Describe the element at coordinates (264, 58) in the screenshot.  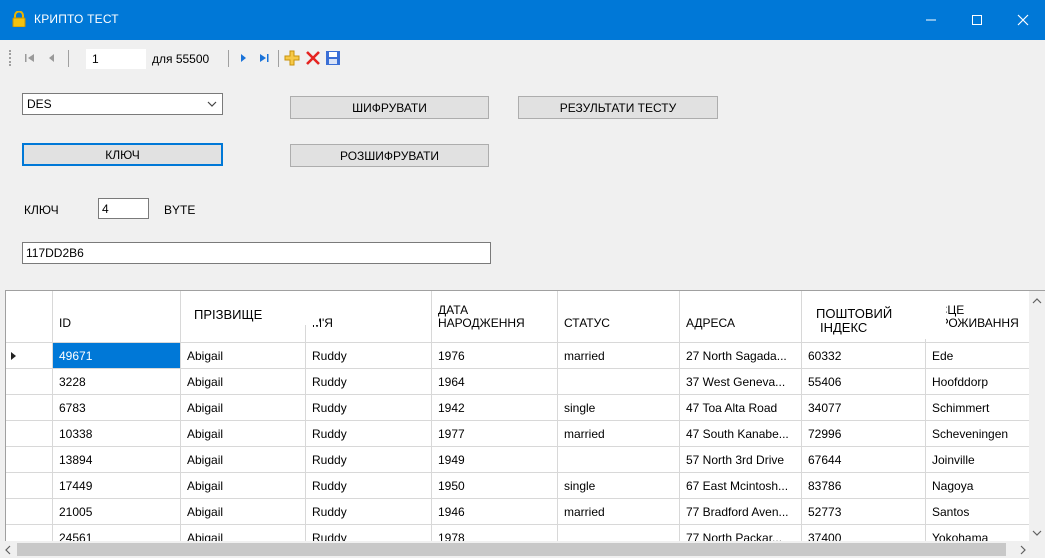
I see `move-last-button` at that location.